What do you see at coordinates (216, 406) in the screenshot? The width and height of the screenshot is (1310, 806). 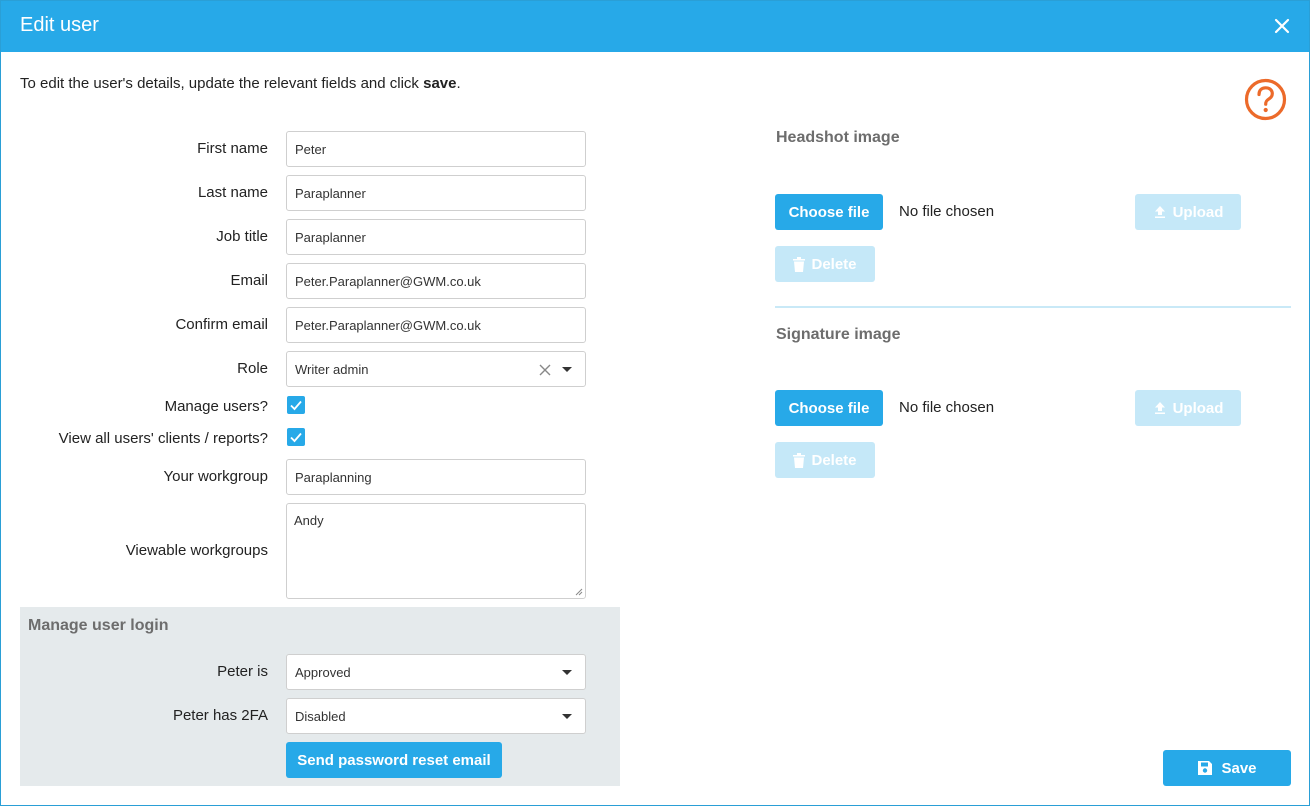 I see `manage-users-label: Manage users?` at bounding box center [216, 406].